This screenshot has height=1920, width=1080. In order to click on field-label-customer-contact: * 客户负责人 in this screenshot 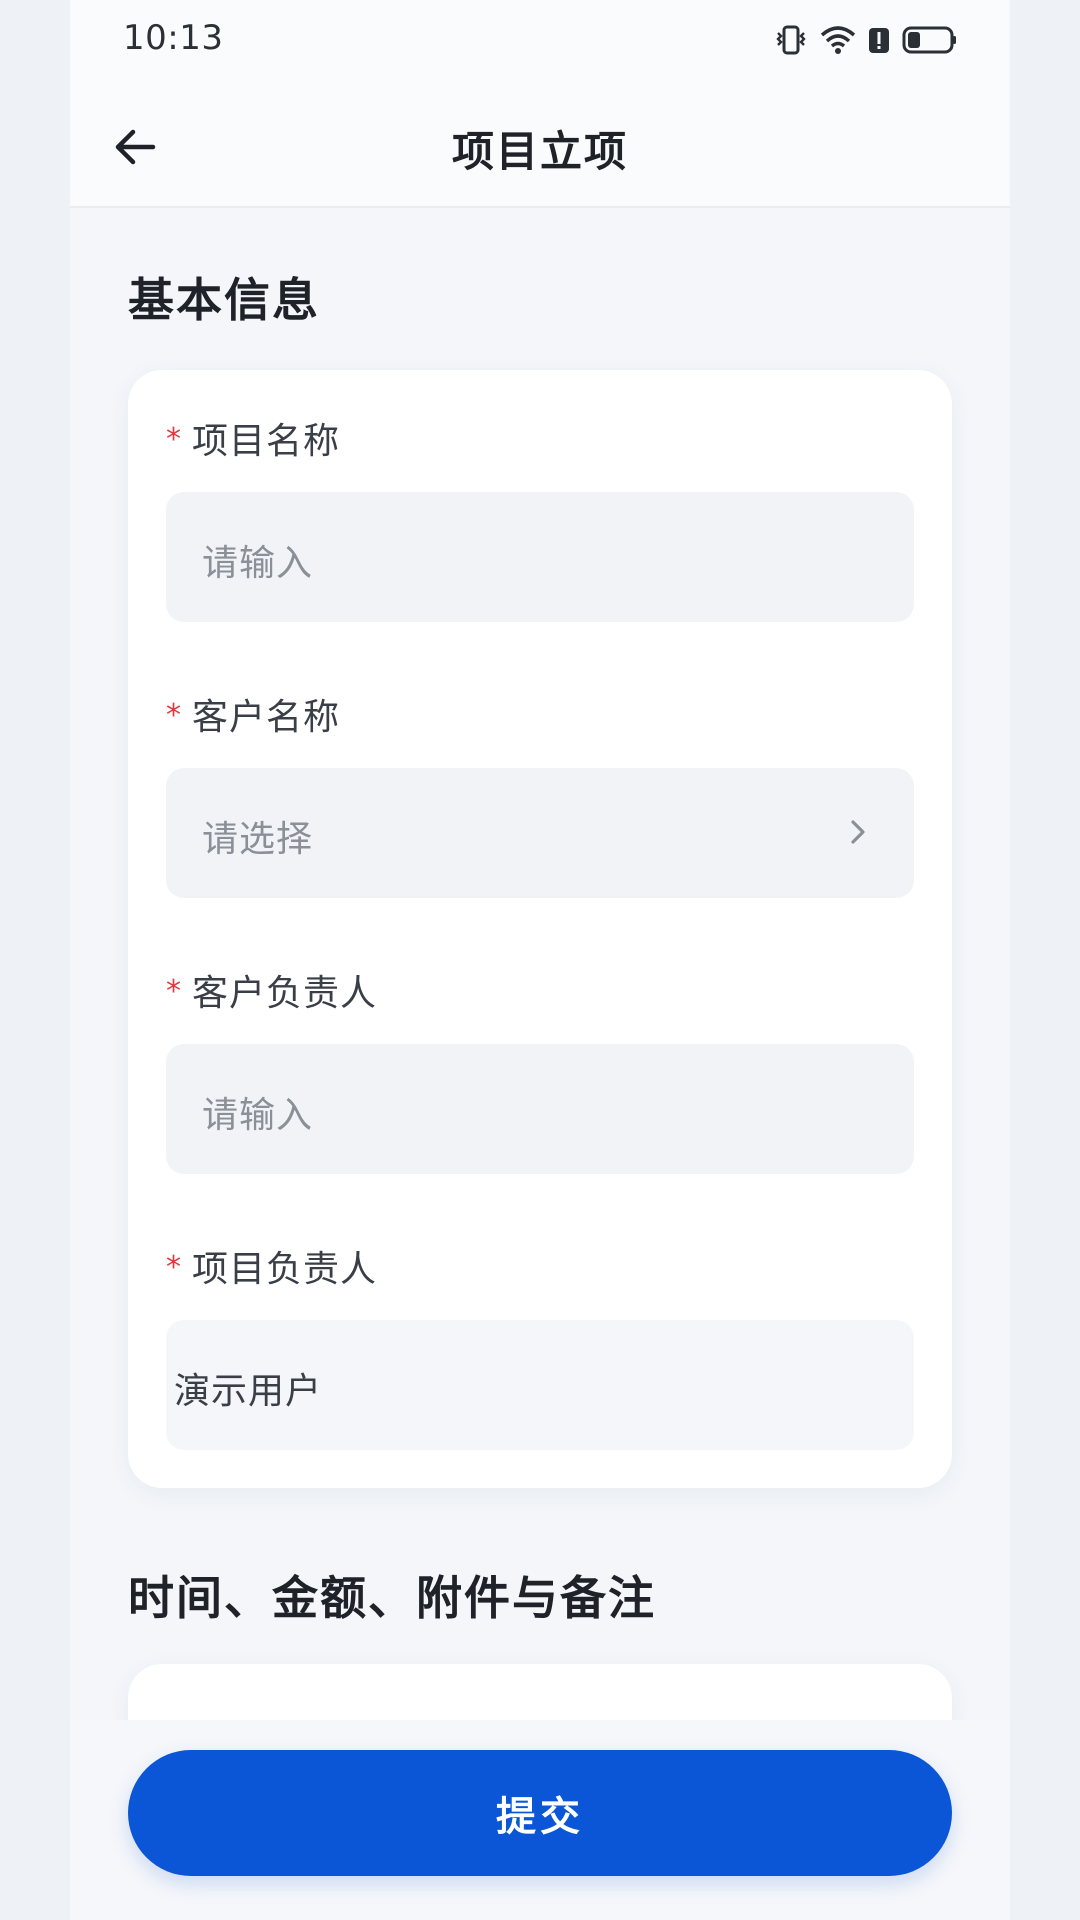, I will do `click(271, 990)`.